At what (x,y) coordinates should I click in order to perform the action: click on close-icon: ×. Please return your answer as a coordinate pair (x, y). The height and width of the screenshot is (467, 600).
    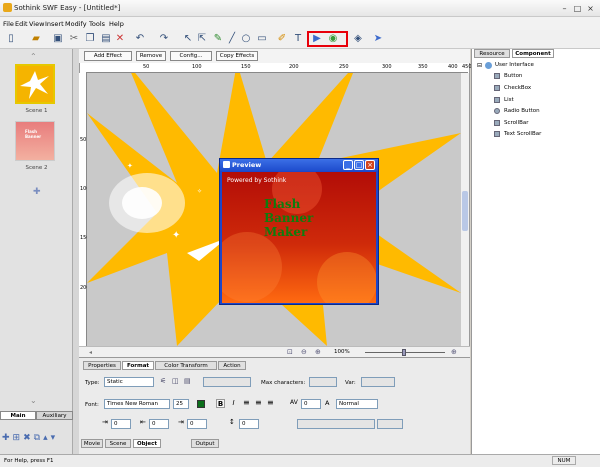
    Looking at the image, I should click on (590, 9).